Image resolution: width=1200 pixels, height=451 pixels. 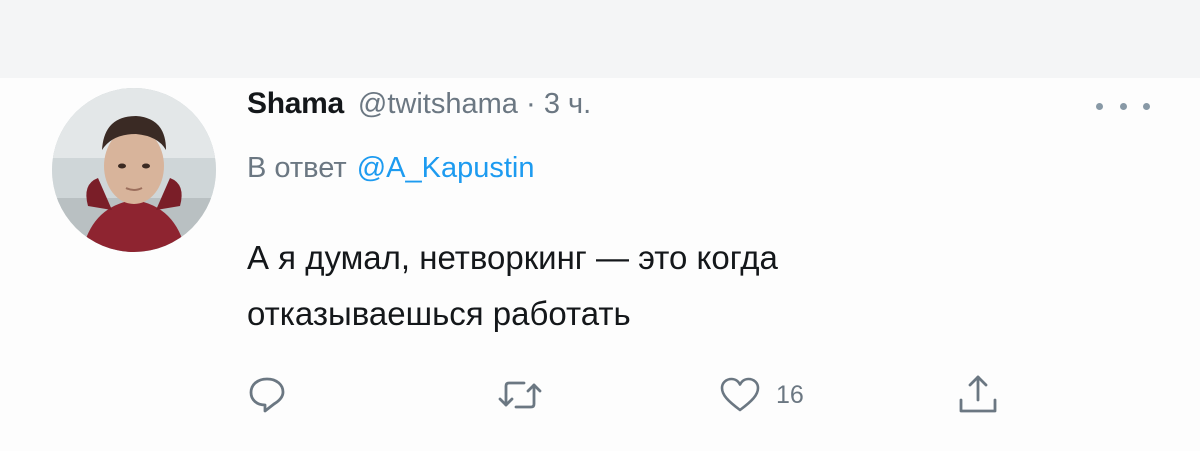 I want to click on tweet-text-line: отказываешься работать, so click(x=439, y=313).